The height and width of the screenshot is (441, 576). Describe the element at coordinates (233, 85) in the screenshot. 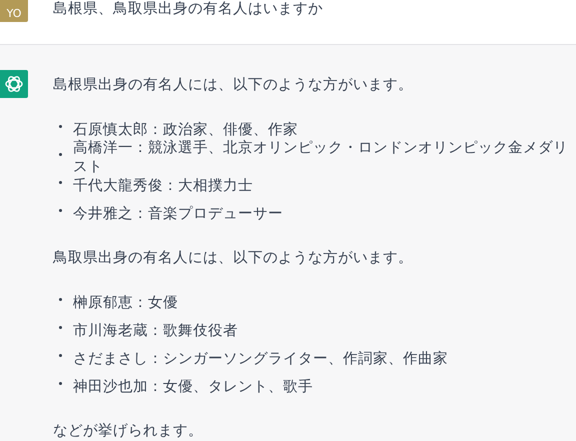

I see `message-paragraph: 島根県出身の有名人には、以下のような方がいます。` at that location.